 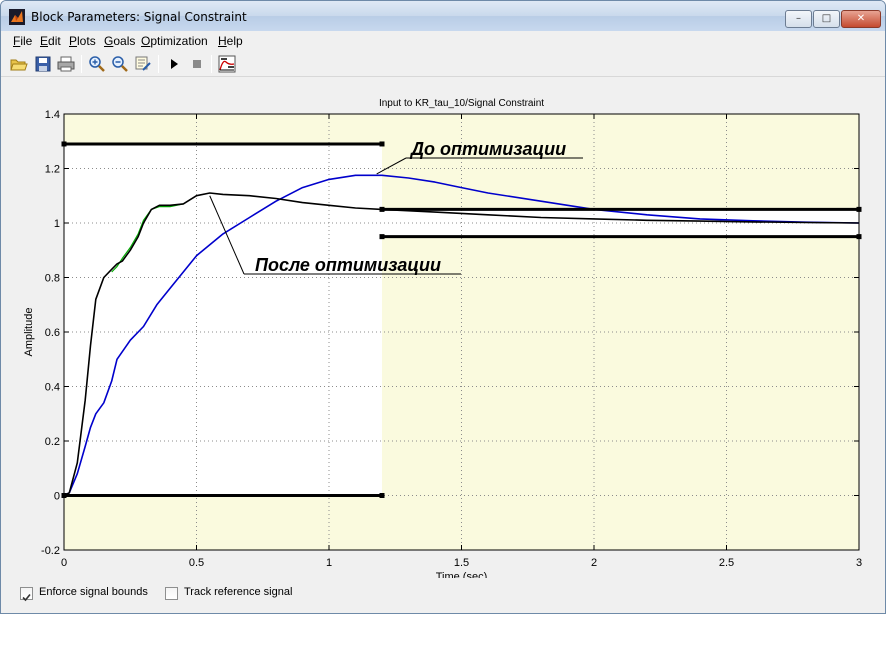 What do you see at coordinates (230, 41) in the screenshot?
I see `menu-help: Help` at bounding box center [230, 41].